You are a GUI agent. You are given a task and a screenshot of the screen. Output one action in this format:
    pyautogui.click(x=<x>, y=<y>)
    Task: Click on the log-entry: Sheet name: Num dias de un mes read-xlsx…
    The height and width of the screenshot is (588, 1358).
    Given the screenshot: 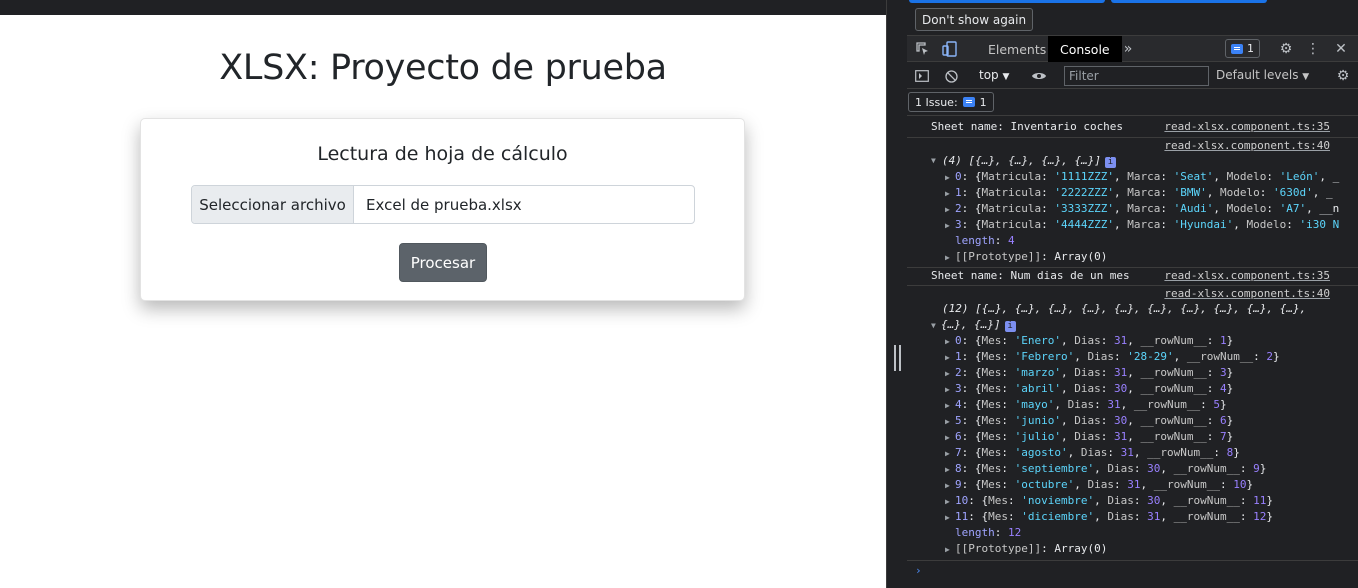 What is the action you would take?
    pyautogui.click(x=1132, y=275)
    